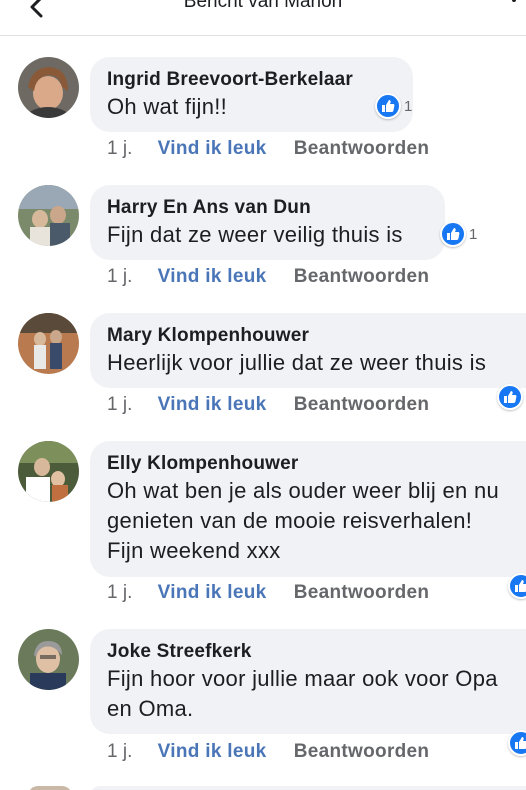  I want to click on top-bar: Bericht van Marion, so click(263, 18).